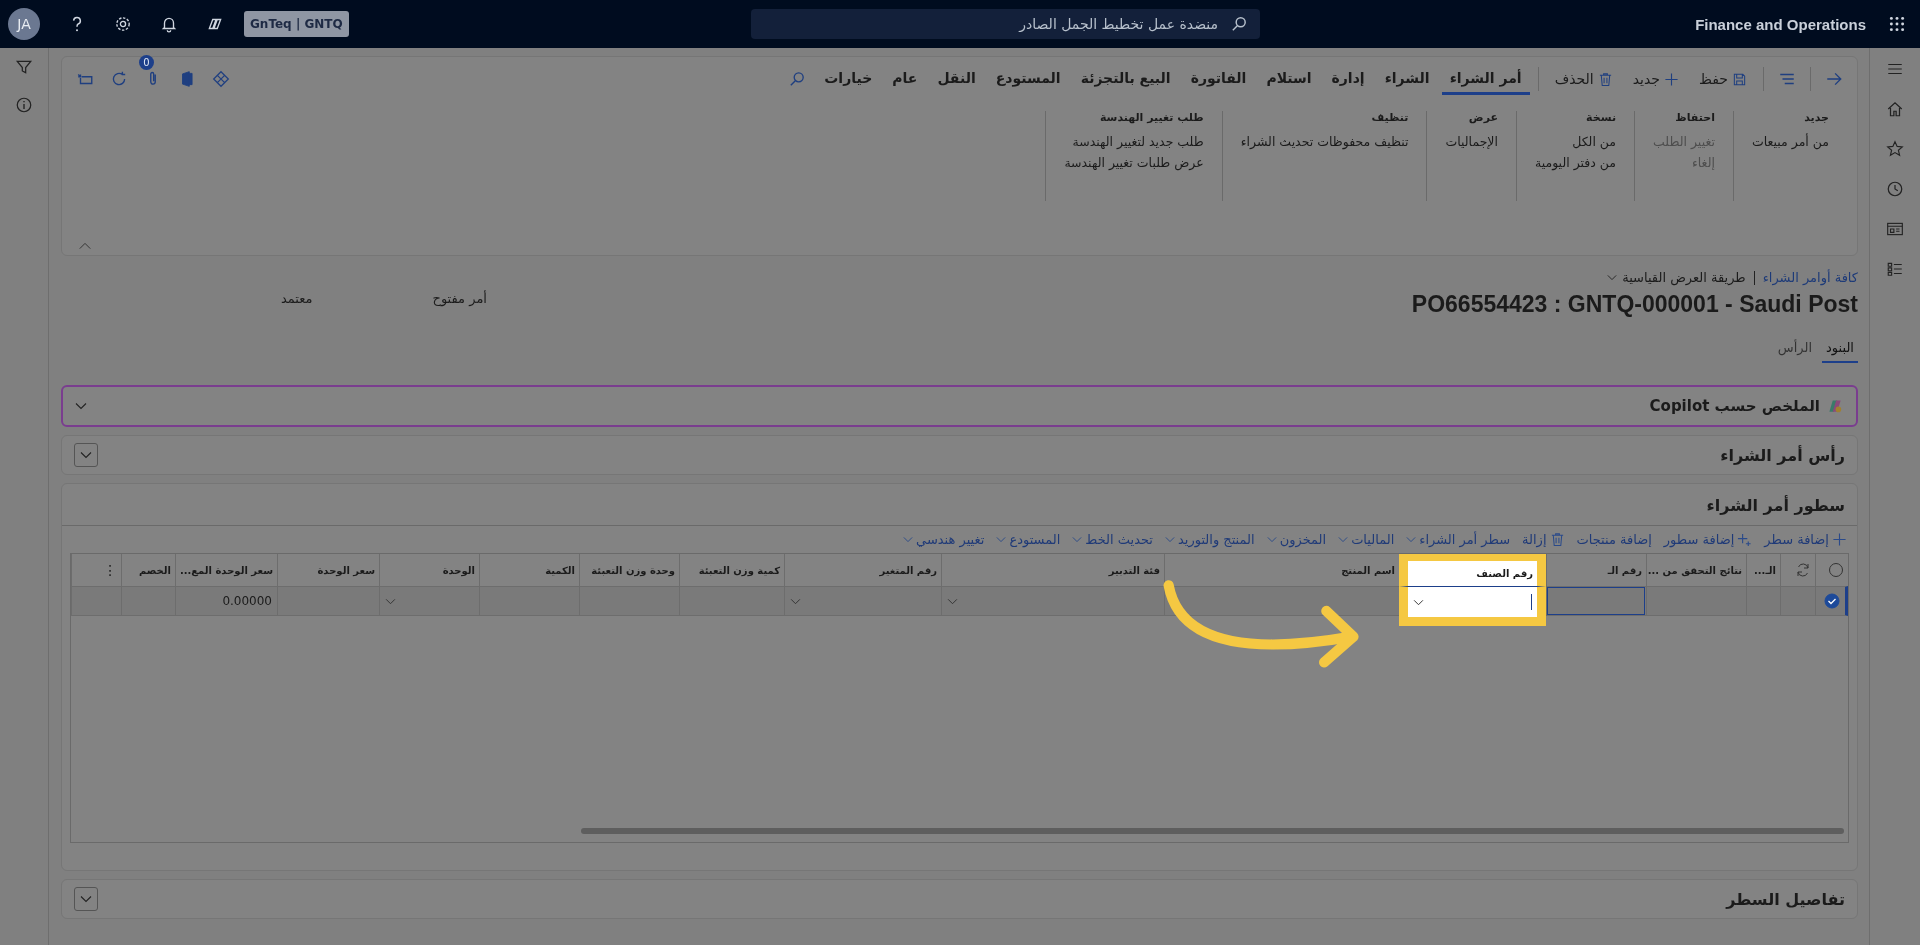 The width and height of the screenshot is (1920, 945). I want to click on refresh-icon, so click(1803, 570).